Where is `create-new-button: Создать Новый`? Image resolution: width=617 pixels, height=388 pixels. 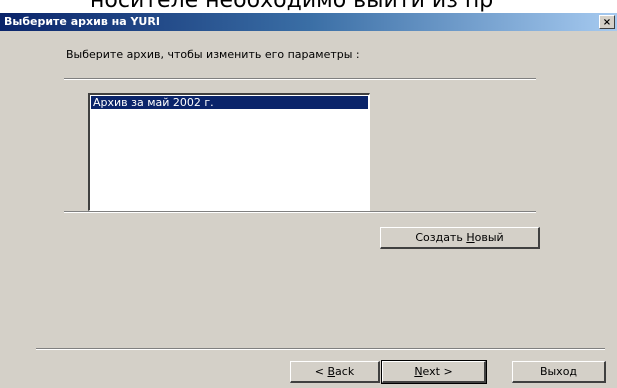 create-new-button: Создать Новый is located at coordinates (460, 238).